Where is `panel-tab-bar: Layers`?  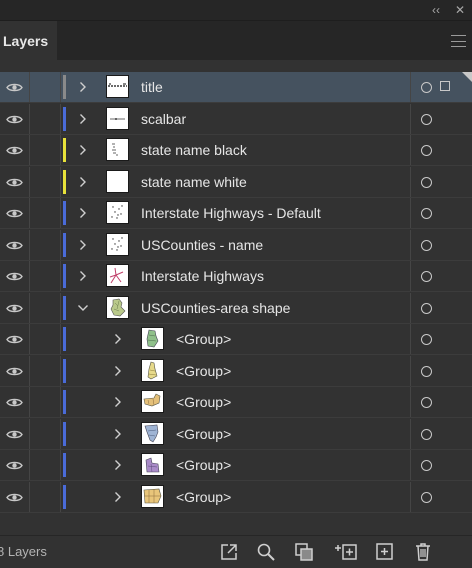
panel-tab-bar: Layers is located at coordinates (236, 40).